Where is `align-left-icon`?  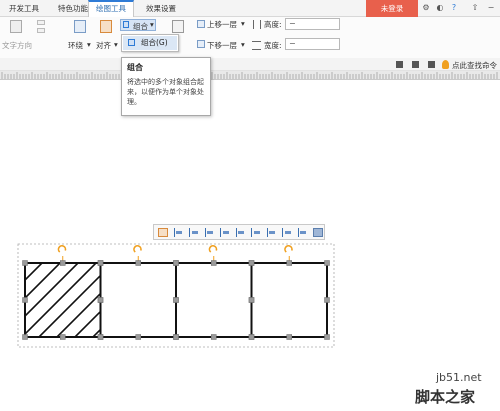
align-left-icon is located at coordinates (163, 232).